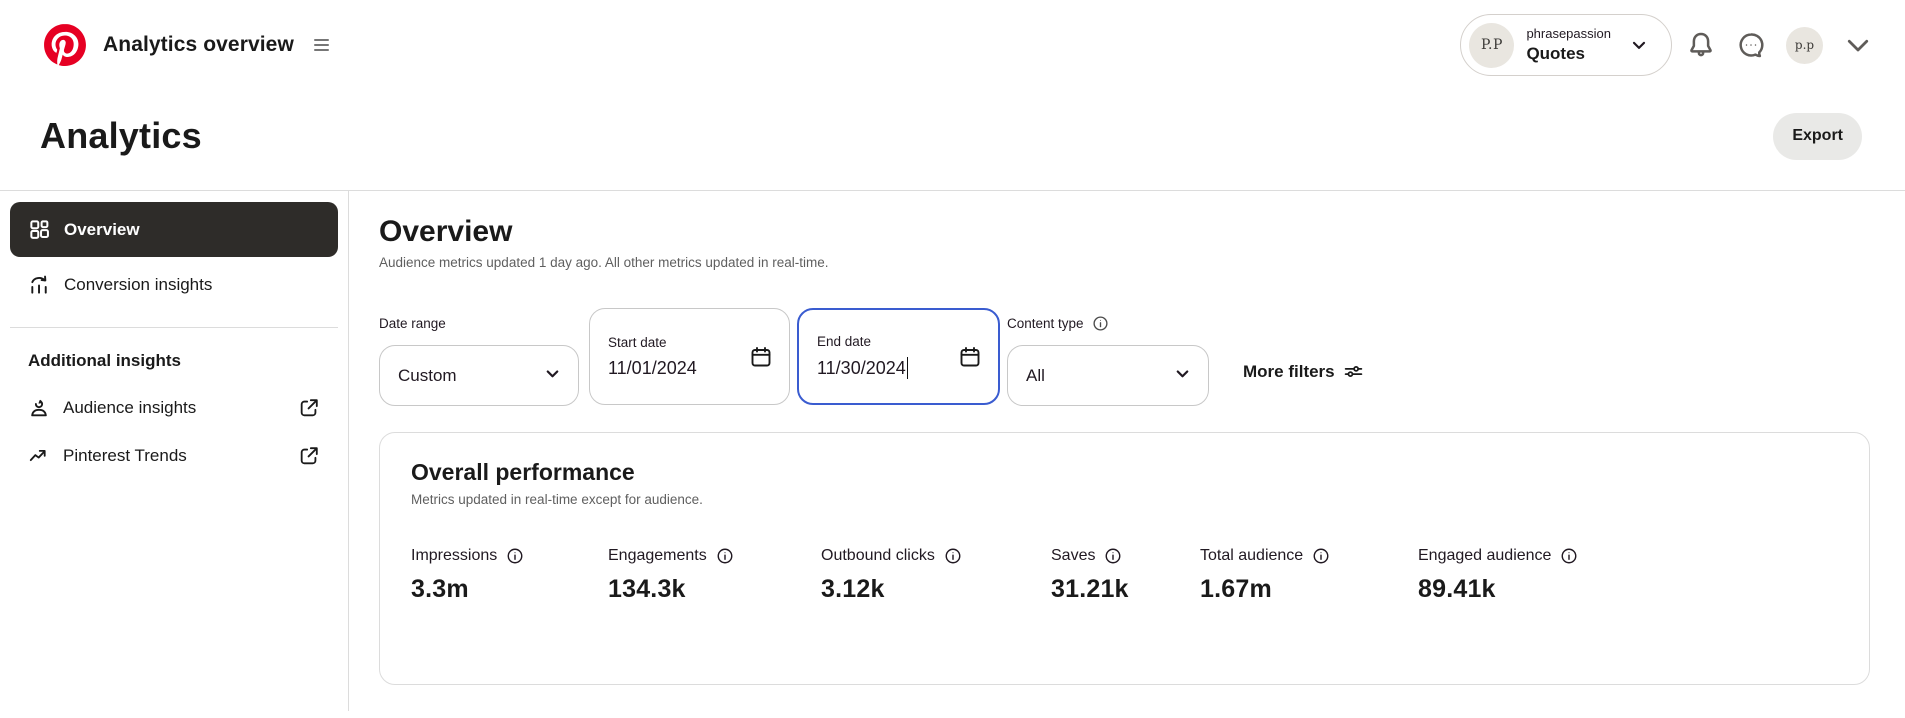 This screenshot has width=1905, height=718. What do you see at coordinates (1289, 371) in the screenshot?
I see `more-filters-label: More filters` at bounding box center [1289, 371].